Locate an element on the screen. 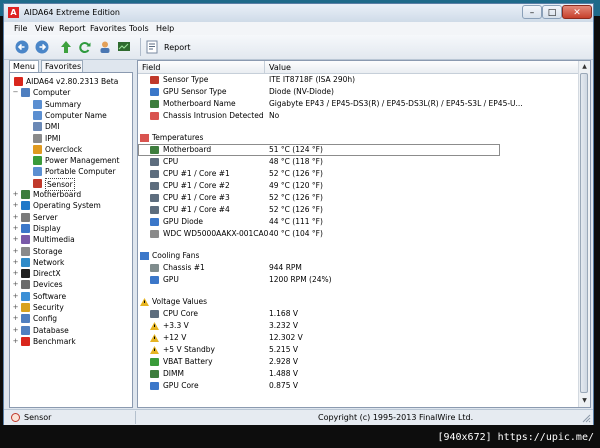 The width and height of the screenshot is (600, 448). laptop-icon is located at coordinates (37, 172).